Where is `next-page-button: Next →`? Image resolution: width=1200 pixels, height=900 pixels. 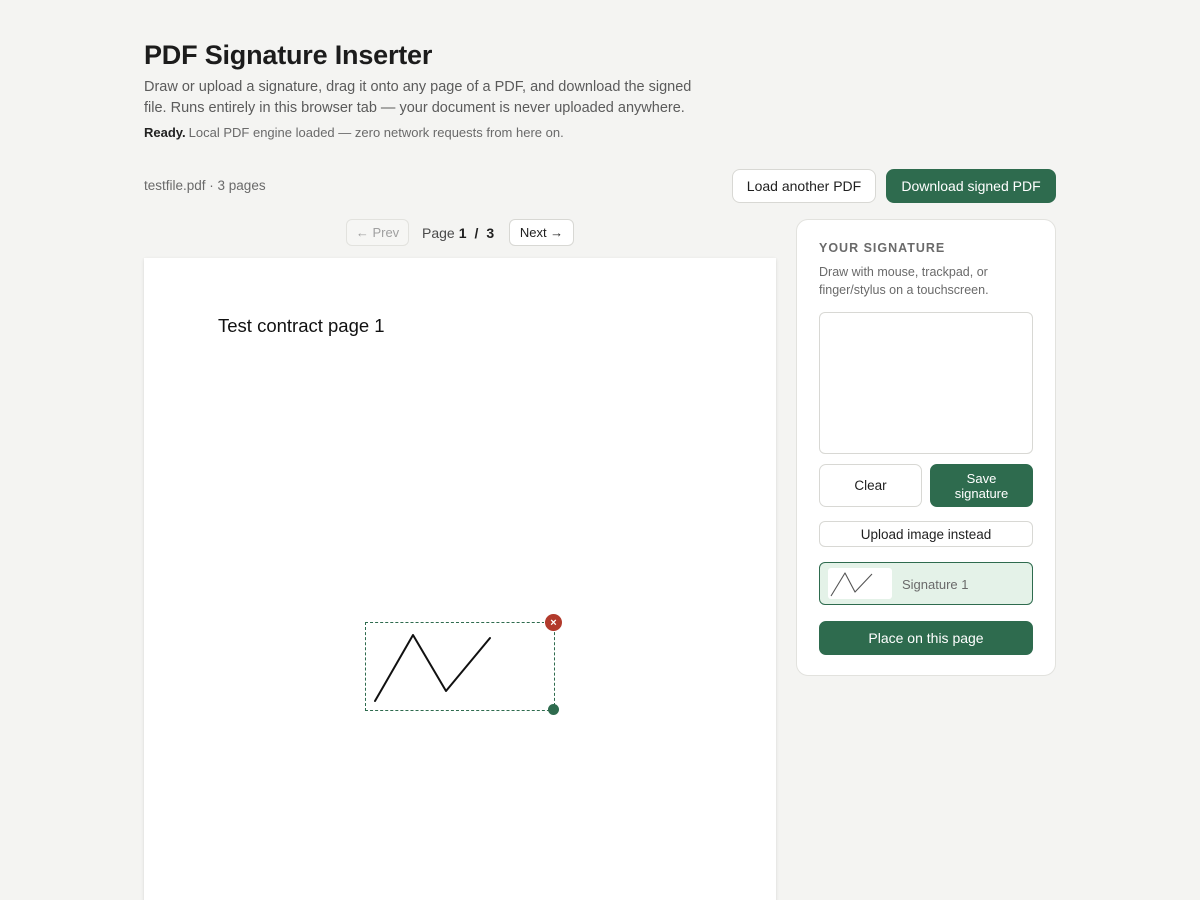 next-page-button: Next → is located at coordinates (541, 232).